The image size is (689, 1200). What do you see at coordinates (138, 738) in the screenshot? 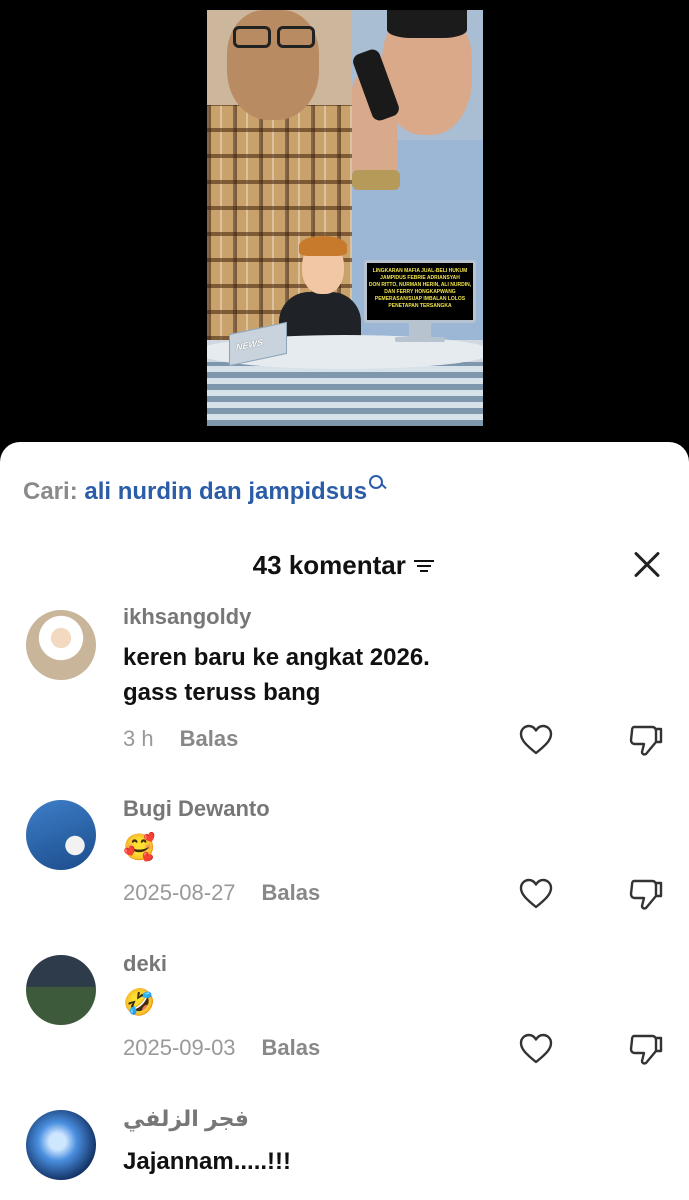
I see `comment-time: 3 h` at bounding box center [138, 738].